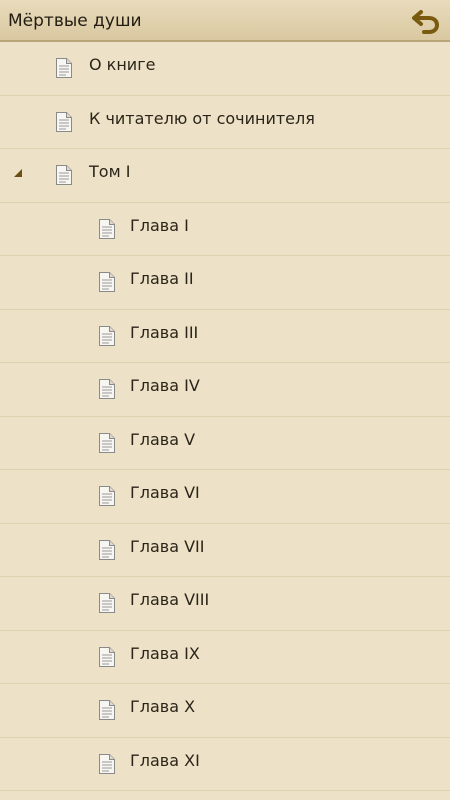 This screenshot has width=450, height=800. I want to click on back-button, so click(426, 21).